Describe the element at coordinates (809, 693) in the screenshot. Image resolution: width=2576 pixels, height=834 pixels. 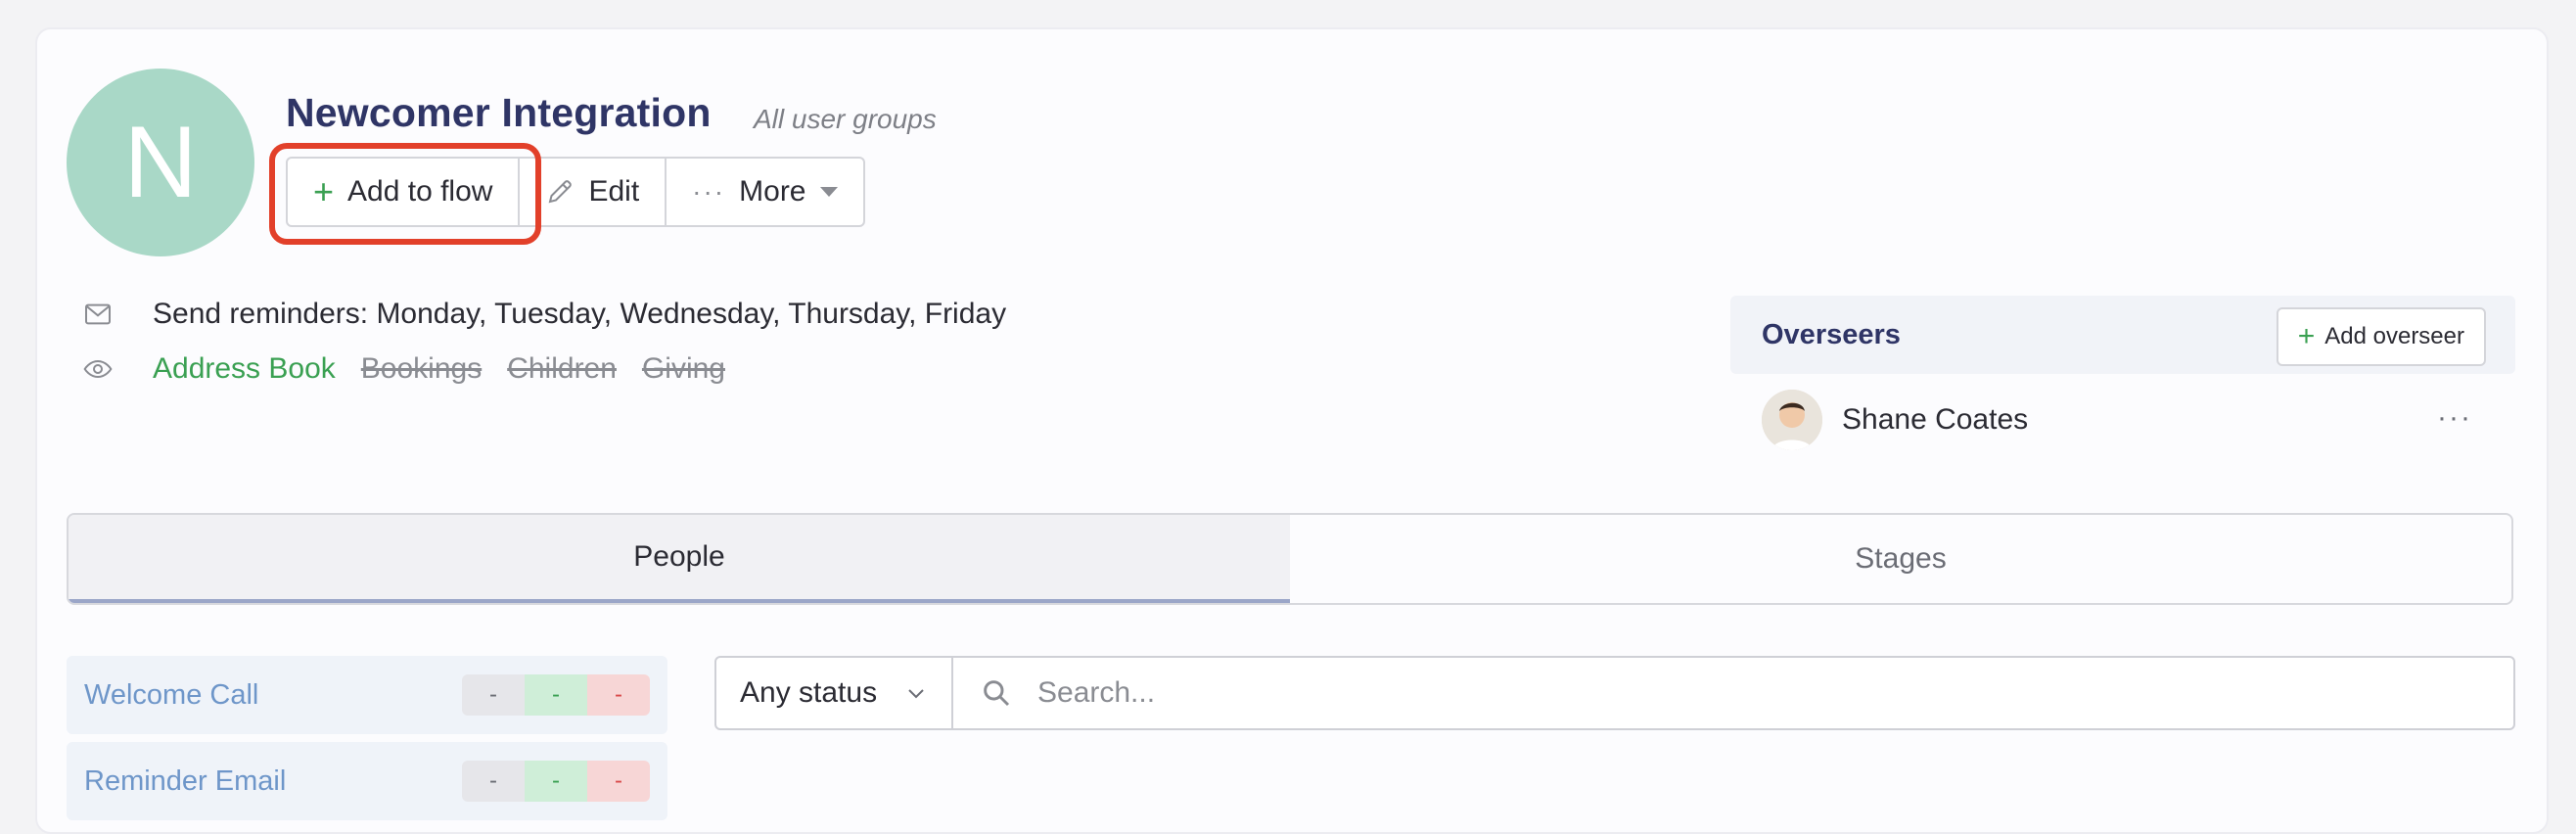
I see `status-select-value: Any status` at that location.